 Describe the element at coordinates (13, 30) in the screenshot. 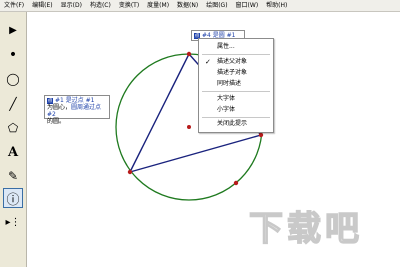

I see `arrow-tool-icon: ▶` at that location.